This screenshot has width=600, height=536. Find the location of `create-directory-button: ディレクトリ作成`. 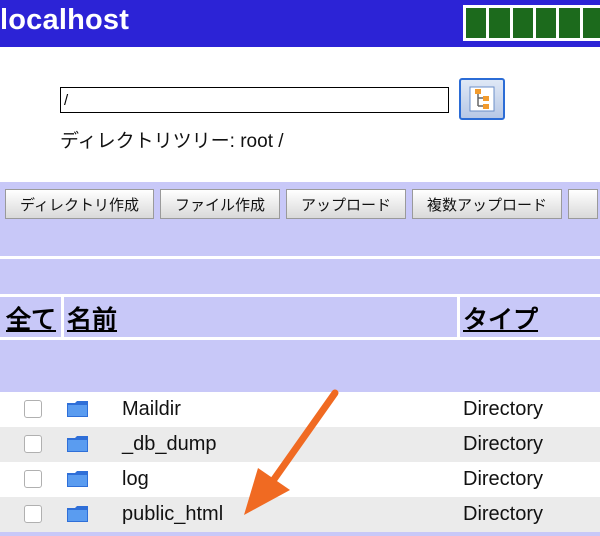

create-directory-button: ディレクトリ作成 is located at coordinates (79, 204).